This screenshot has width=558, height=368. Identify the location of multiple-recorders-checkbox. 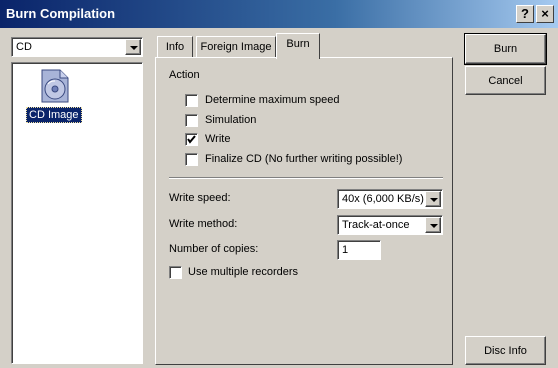
(175, 272).